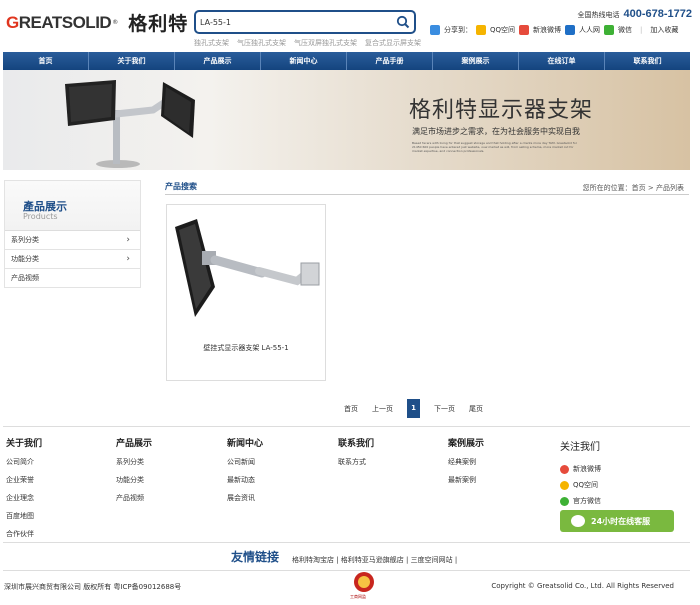 The height and width of the screenshot is (605, 700). I want to click on share-renren: 人人网, so click(589, 30).